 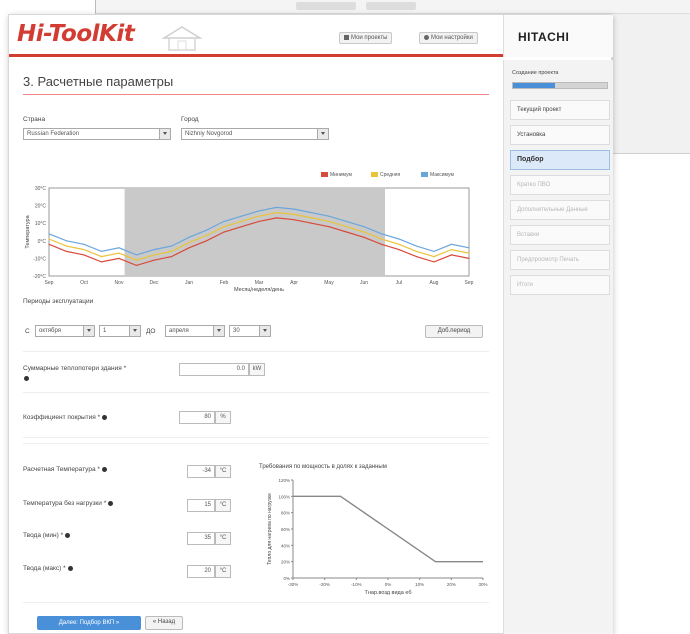 I want to click on project-status-label: Создание проекта, so click(x=535, y=73).